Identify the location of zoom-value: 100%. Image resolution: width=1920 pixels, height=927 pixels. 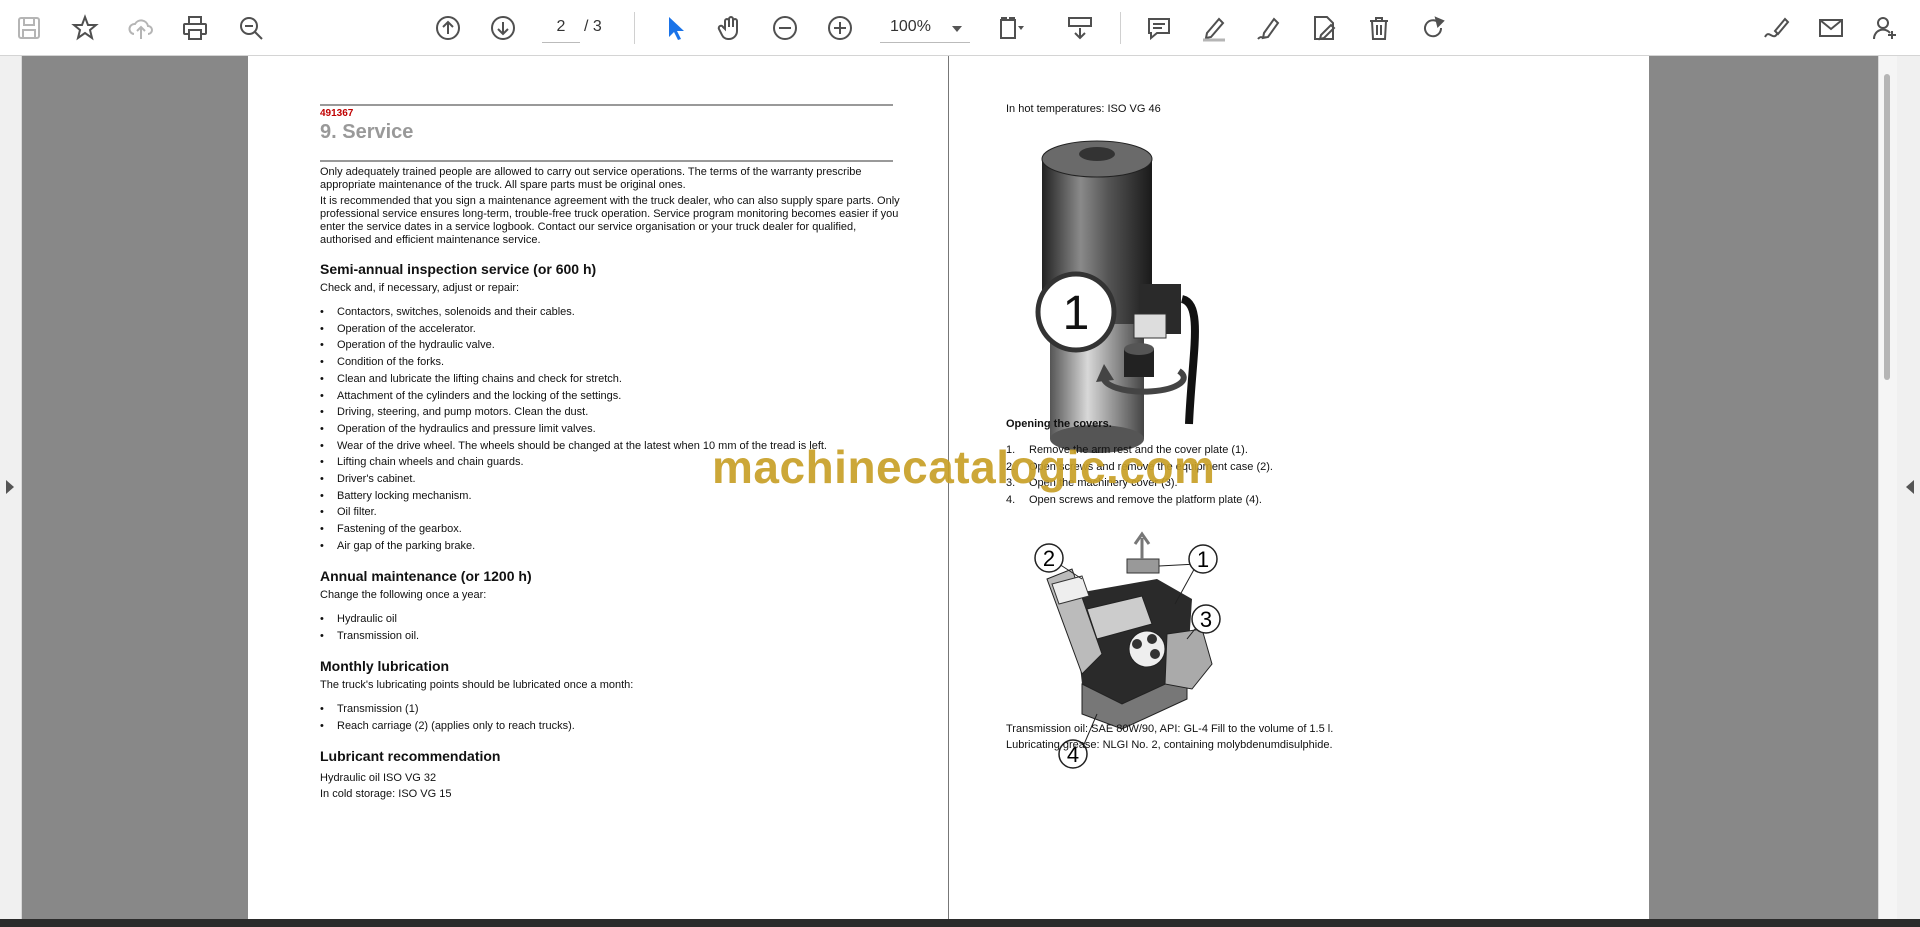
(910, 26).